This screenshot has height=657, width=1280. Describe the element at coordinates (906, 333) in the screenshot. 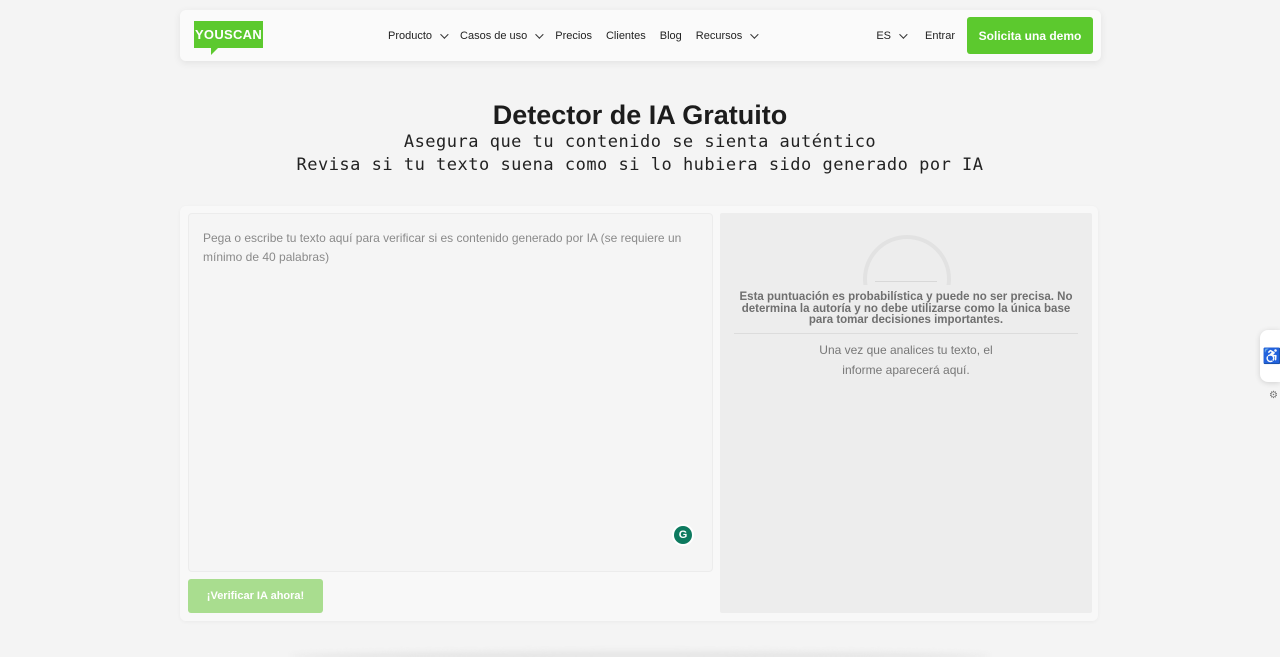

I see `divider` at that location.